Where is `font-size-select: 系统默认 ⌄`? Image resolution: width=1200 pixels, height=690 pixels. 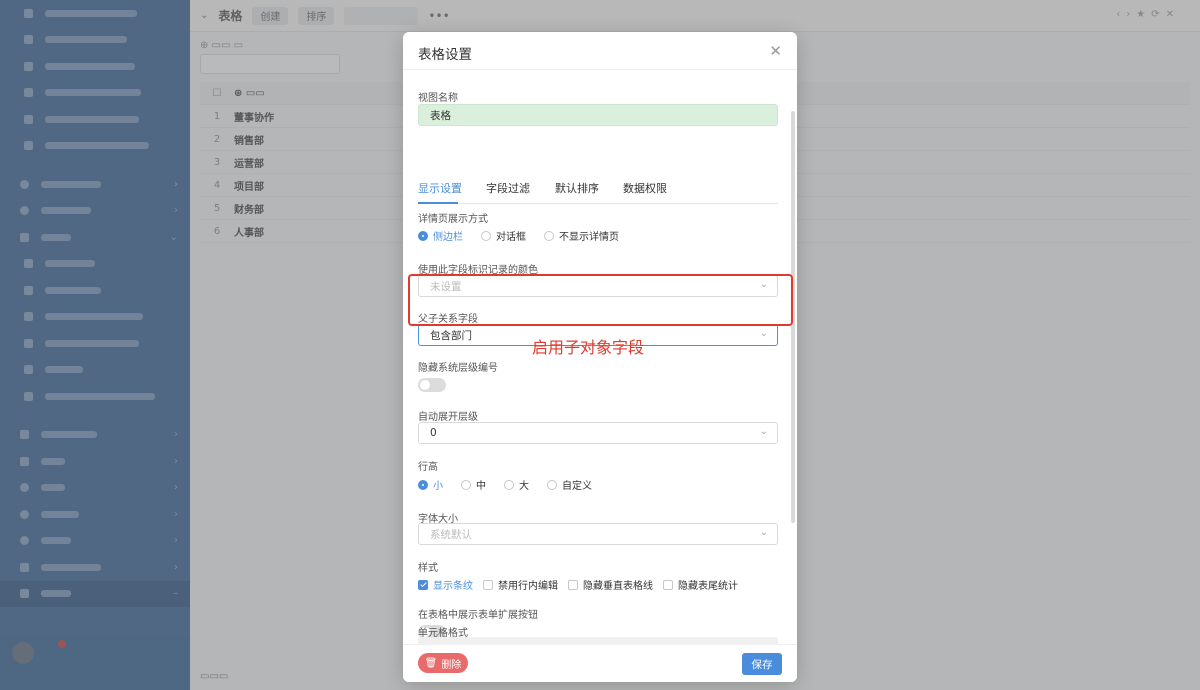 font-size-select: 系统默认 ⌄ is located at coordinates (598, 534).